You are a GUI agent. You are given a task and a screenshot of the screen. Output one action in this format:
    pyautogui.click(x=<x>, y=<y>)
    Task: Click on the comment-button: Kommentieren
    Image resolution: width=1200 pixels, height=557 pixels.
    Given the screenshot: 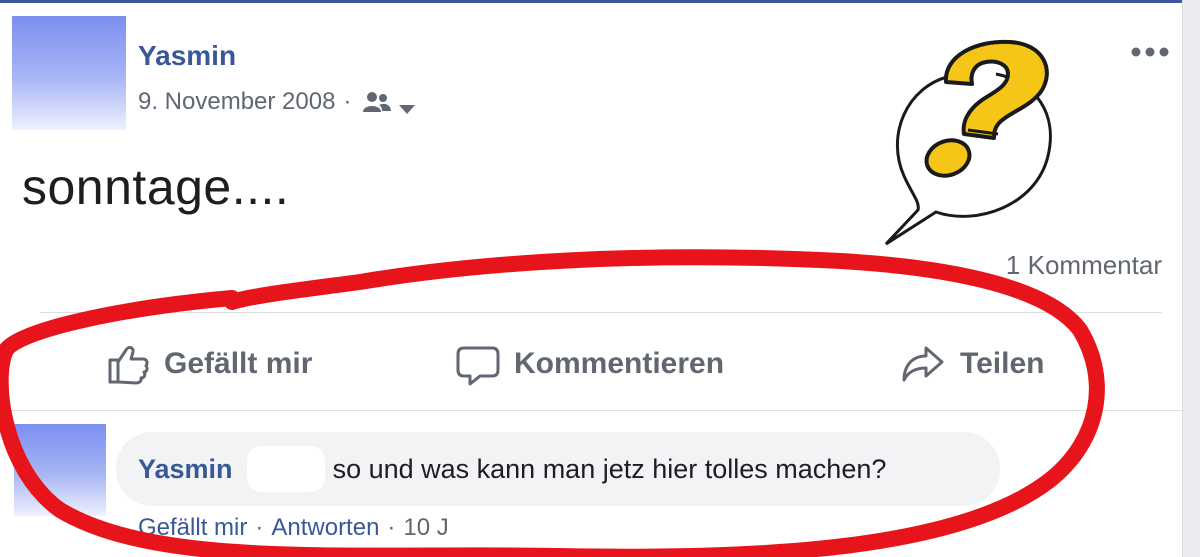 What is the action you would take?
    pyautogui.click(x=590, y=364)
    